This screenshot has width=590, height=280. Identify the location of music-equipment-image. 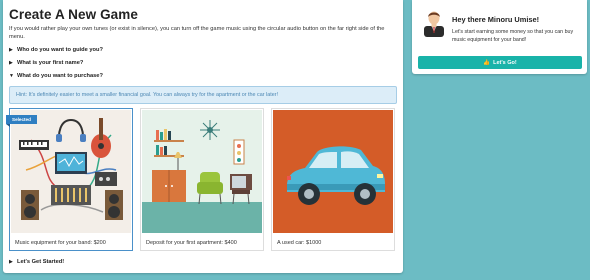
(71, 171).